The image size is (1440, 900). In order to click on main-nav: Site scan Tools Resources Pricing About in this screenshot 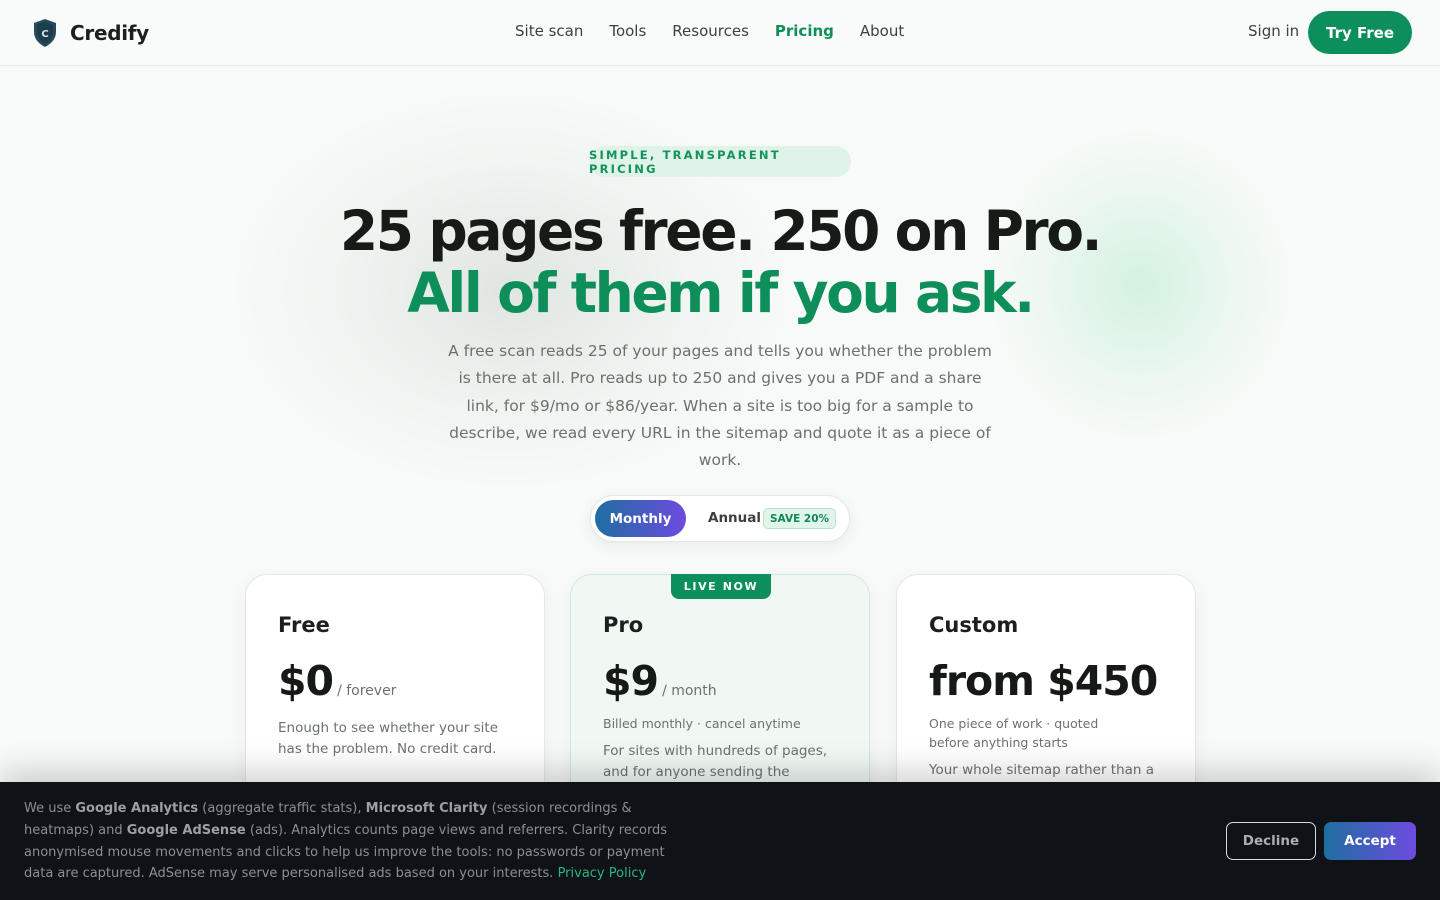, I will do `click(709, 31)`.